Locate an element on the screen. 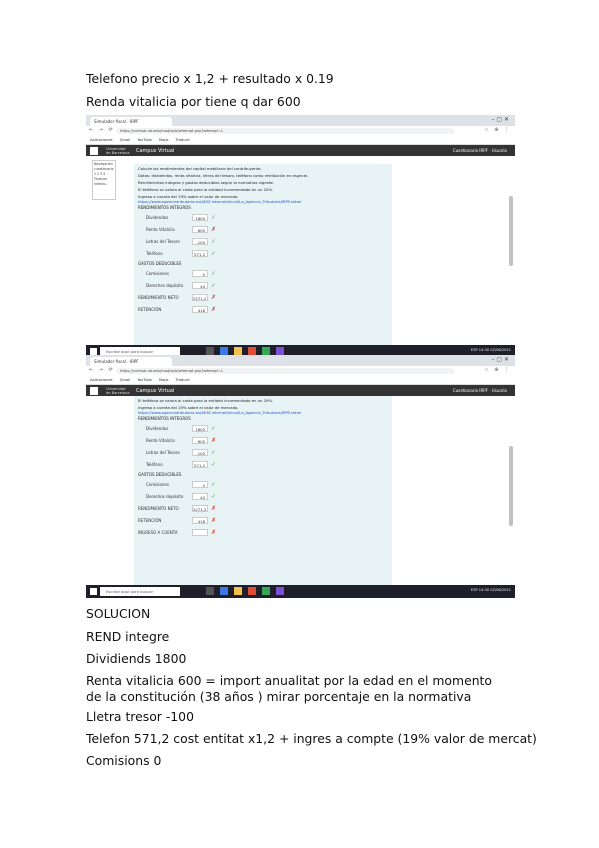 This screenshot has height=848, width=599. site-brand: Universitat de Barcelona is located at coordinates (118, 391).